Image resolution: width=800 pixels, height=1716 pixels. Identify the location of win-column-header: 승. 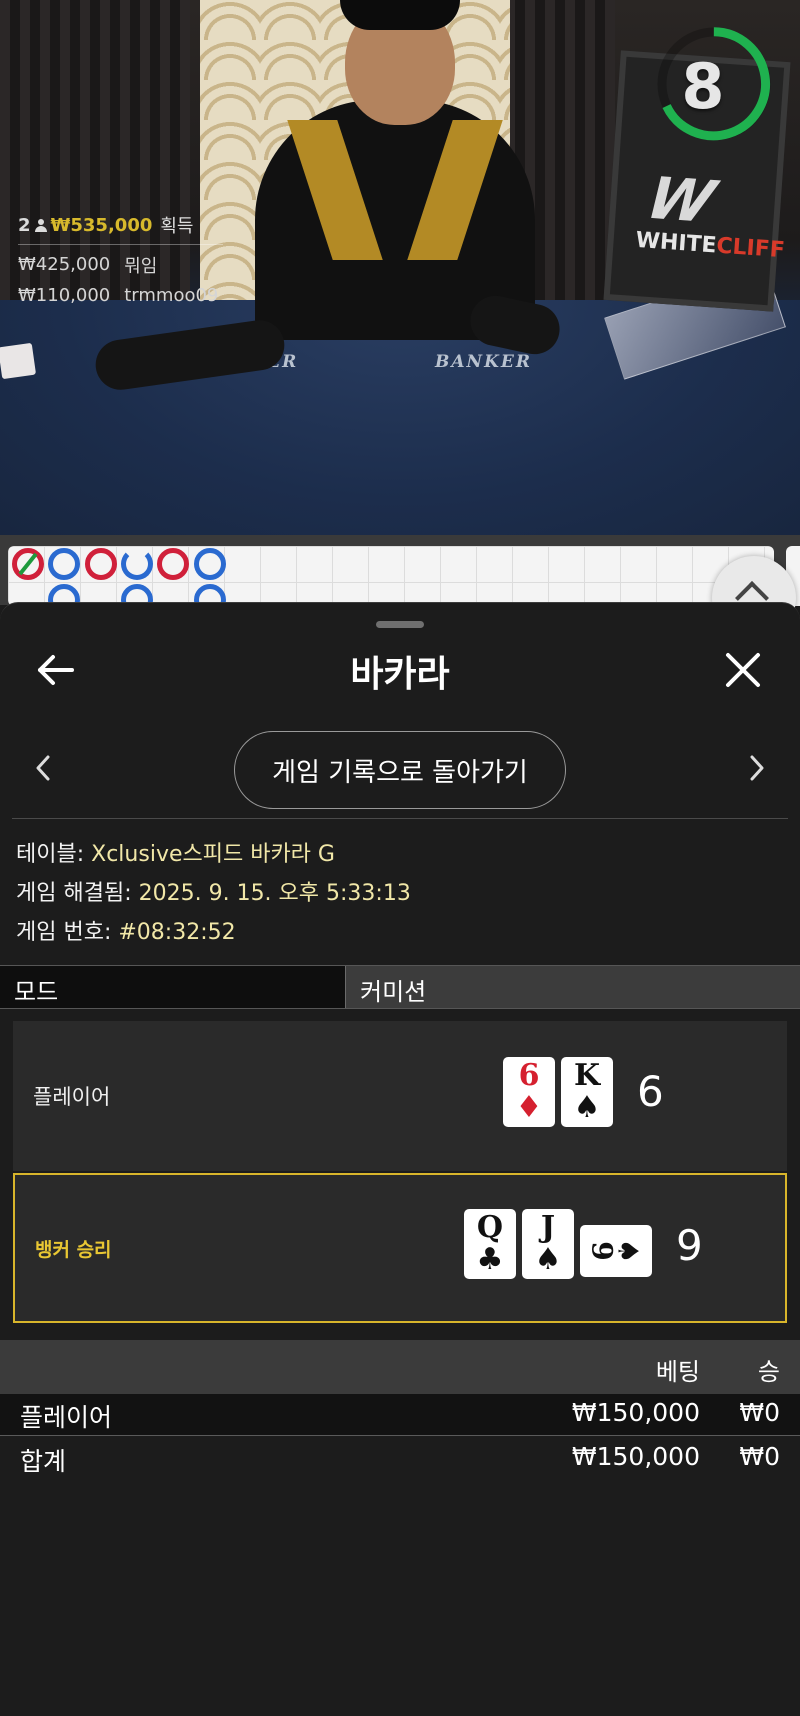
(768, 1372).